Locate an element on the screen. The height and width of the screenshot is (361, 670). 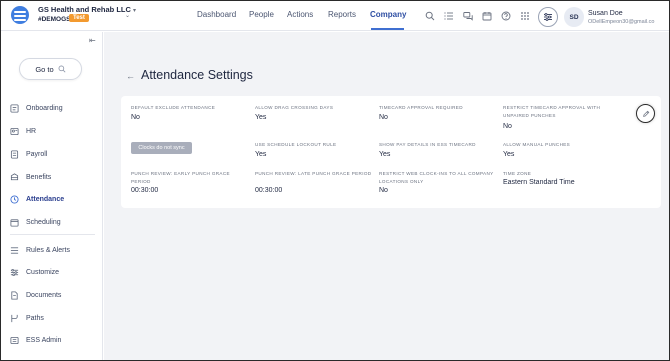
active-nav-indicator is located at coordinates (387, 29).